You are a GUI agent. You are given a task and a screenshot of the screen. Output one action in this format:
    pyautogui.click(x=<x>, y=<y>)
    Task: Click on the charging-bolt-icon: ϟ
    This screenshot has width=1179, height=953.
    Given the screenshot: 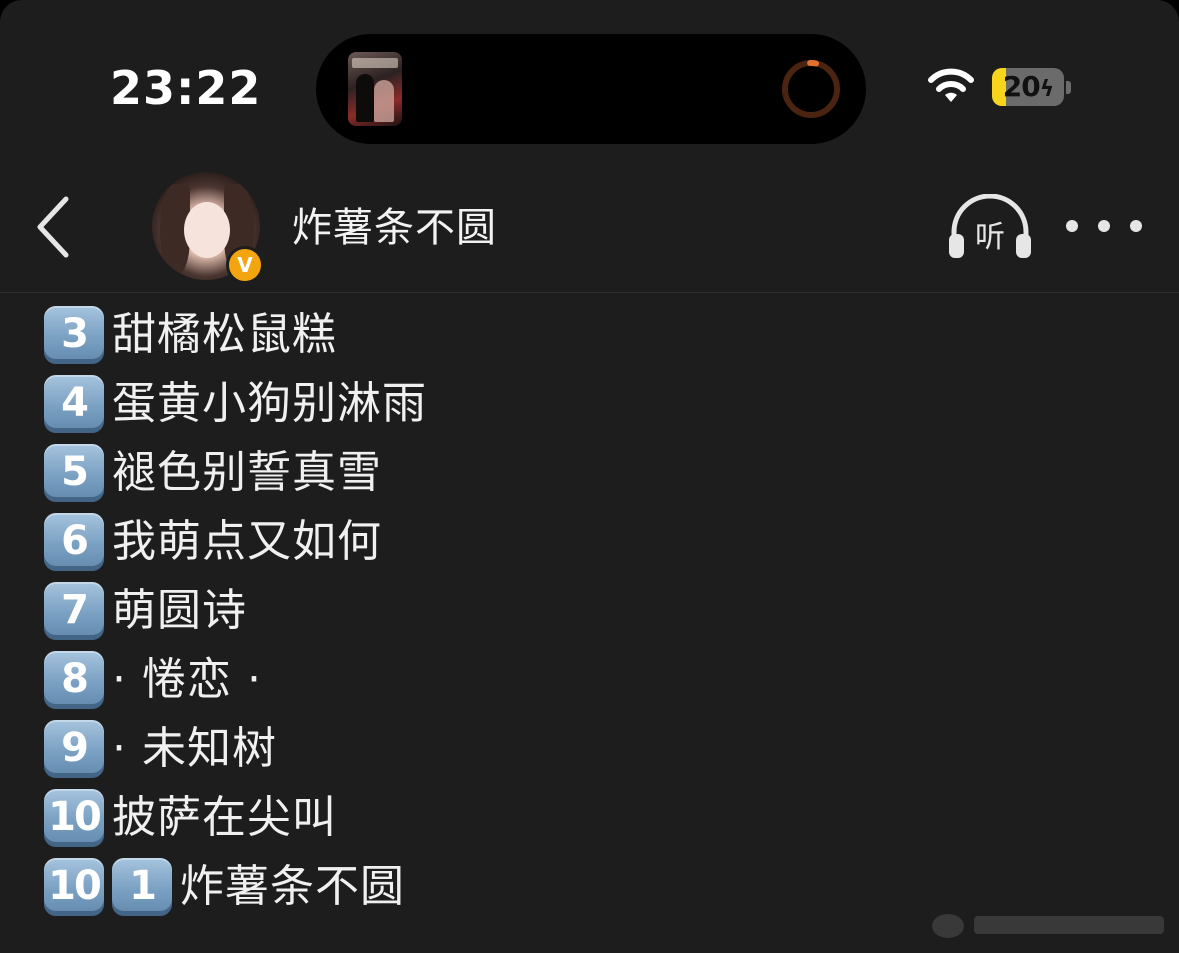 What is the action you would take?
    pyautogui.click(x=1046, y=89)
    